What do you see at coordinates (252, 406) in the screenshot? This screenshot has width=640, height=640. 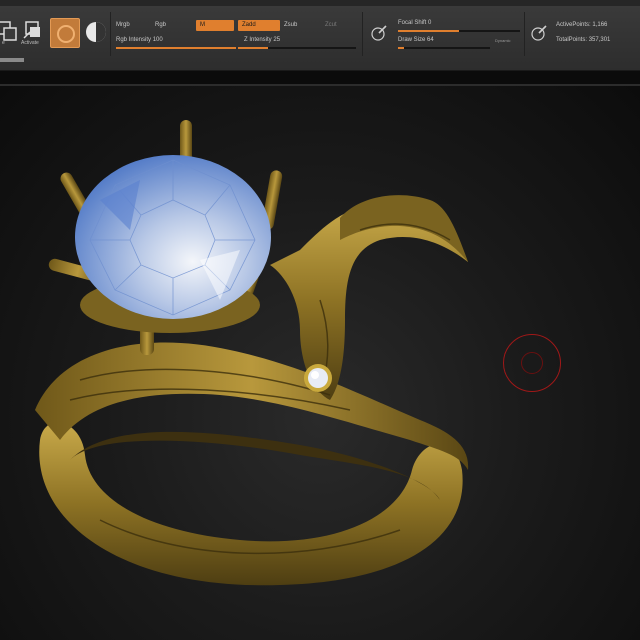 I see `ring-front-twig` at bounding box center [252, 406].